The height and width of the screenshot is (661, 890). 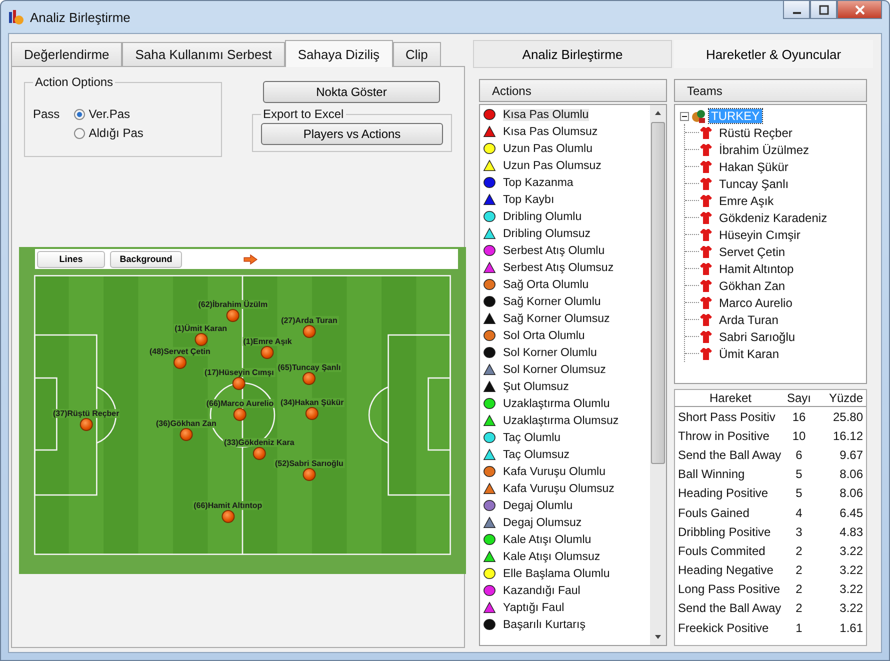 What do you see at coordinates (727, 417) in the screenshot?
I see `table-cell-text: Short Pass Positiv` at bounding box center [727, 417].